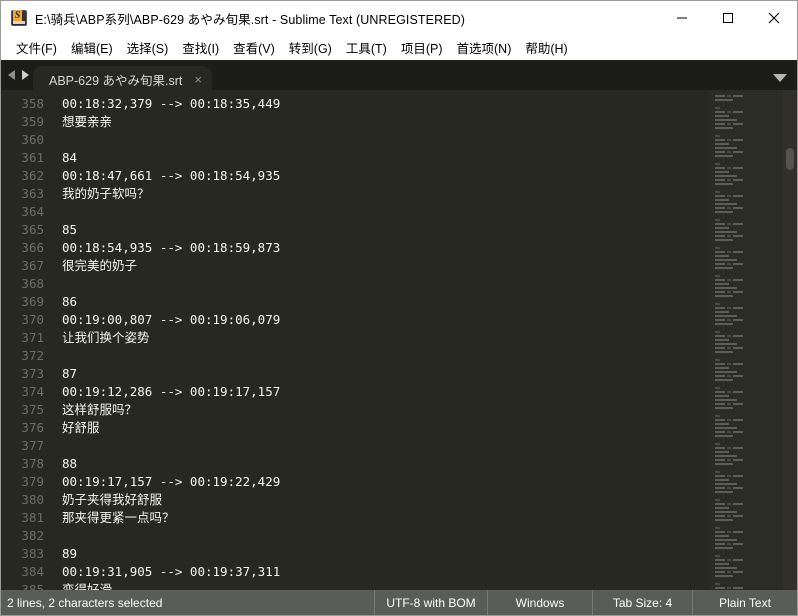 This screenshot has height=616, width=798. I want to click on code-line: 89, so click(385, 554).